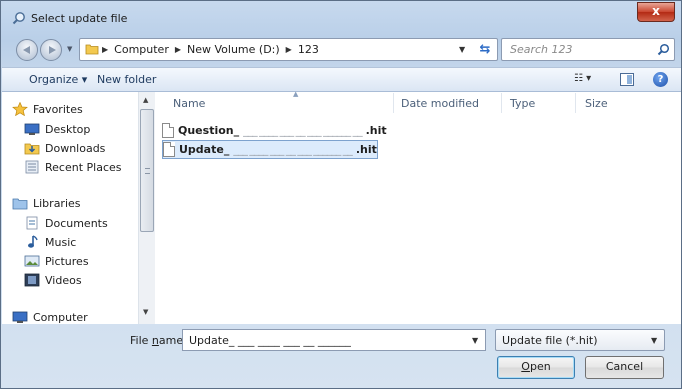 The width and height of the screenshot is (682, 389). I want to click on nav-item-libraries: Libraries, so click(46, 203).